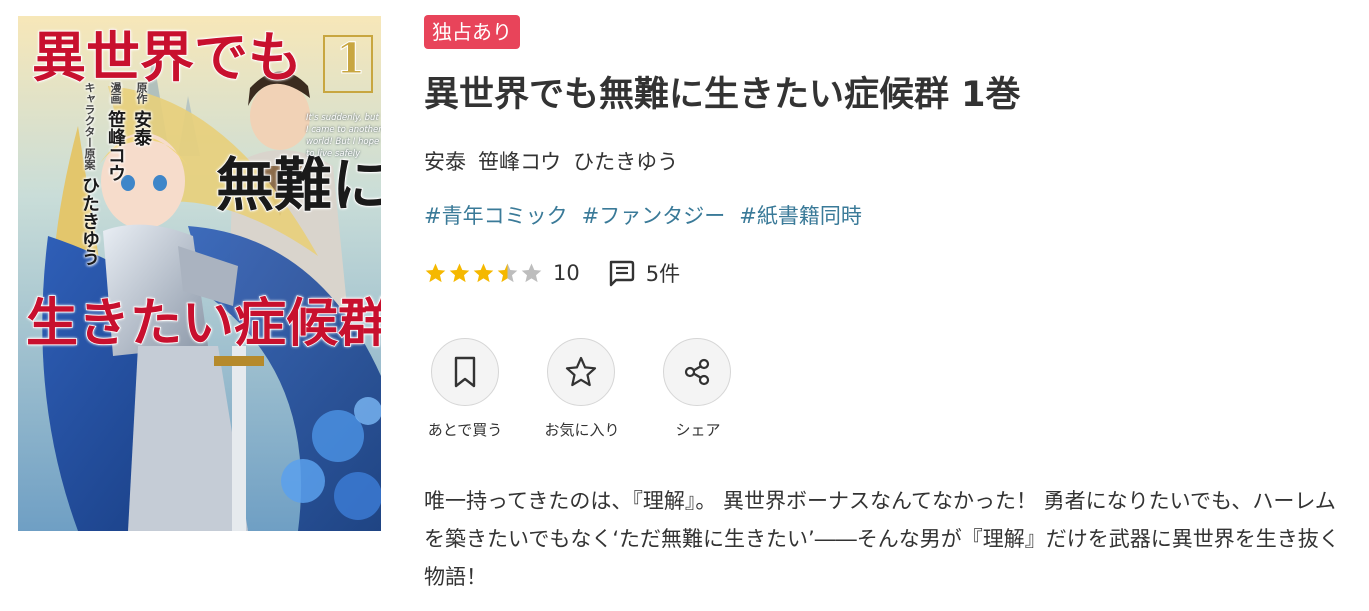 This screenshot has height=611, width=1369. I want to click on cover-credits: 原作 安泰 漫画 笹峰コウ キャラクター原案 ひたきゆう, so click(115, 174).